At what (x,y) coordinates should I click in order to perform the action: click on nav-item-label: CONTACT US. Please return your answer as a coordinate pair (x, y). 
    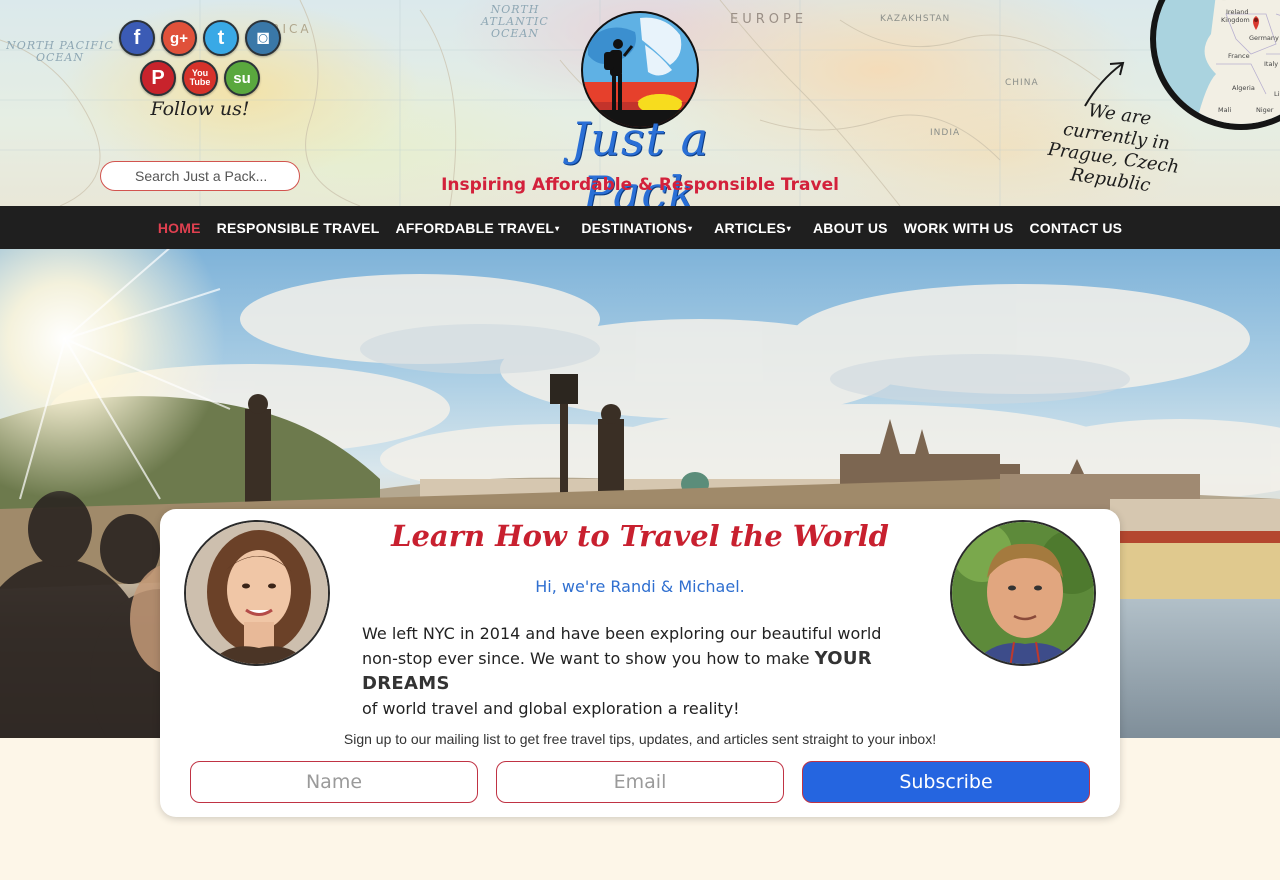
    Looking at the image, I should click on (1076, 227).